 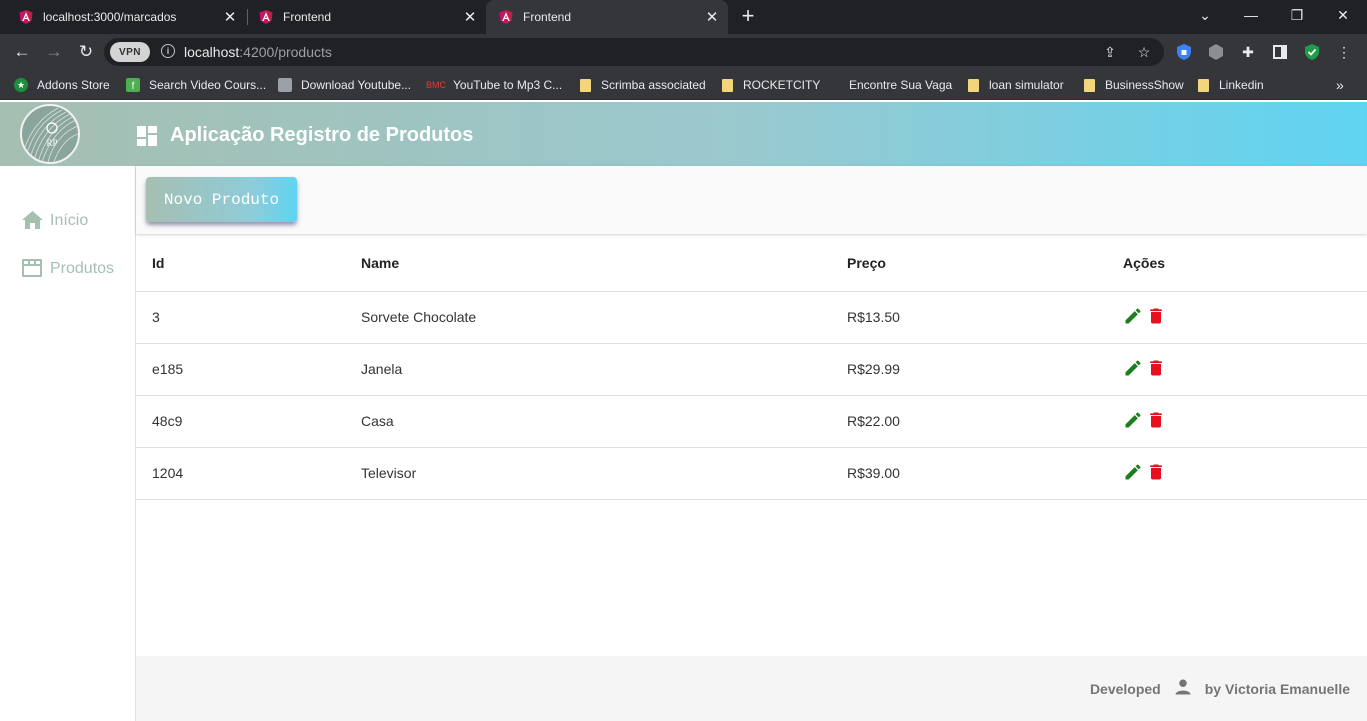 I want to click on new-tab-icon: +, so click(x=748, y=16).